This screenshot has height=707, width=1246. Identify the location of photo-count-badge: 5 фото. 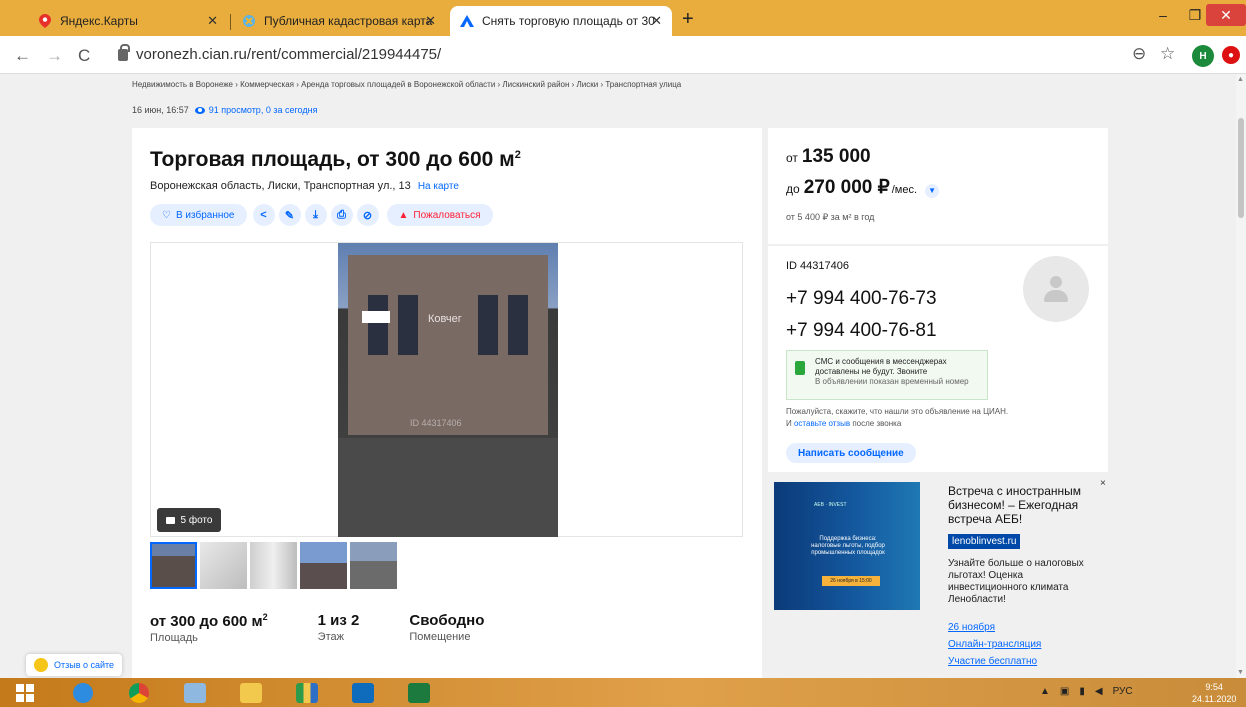
(189, 520).